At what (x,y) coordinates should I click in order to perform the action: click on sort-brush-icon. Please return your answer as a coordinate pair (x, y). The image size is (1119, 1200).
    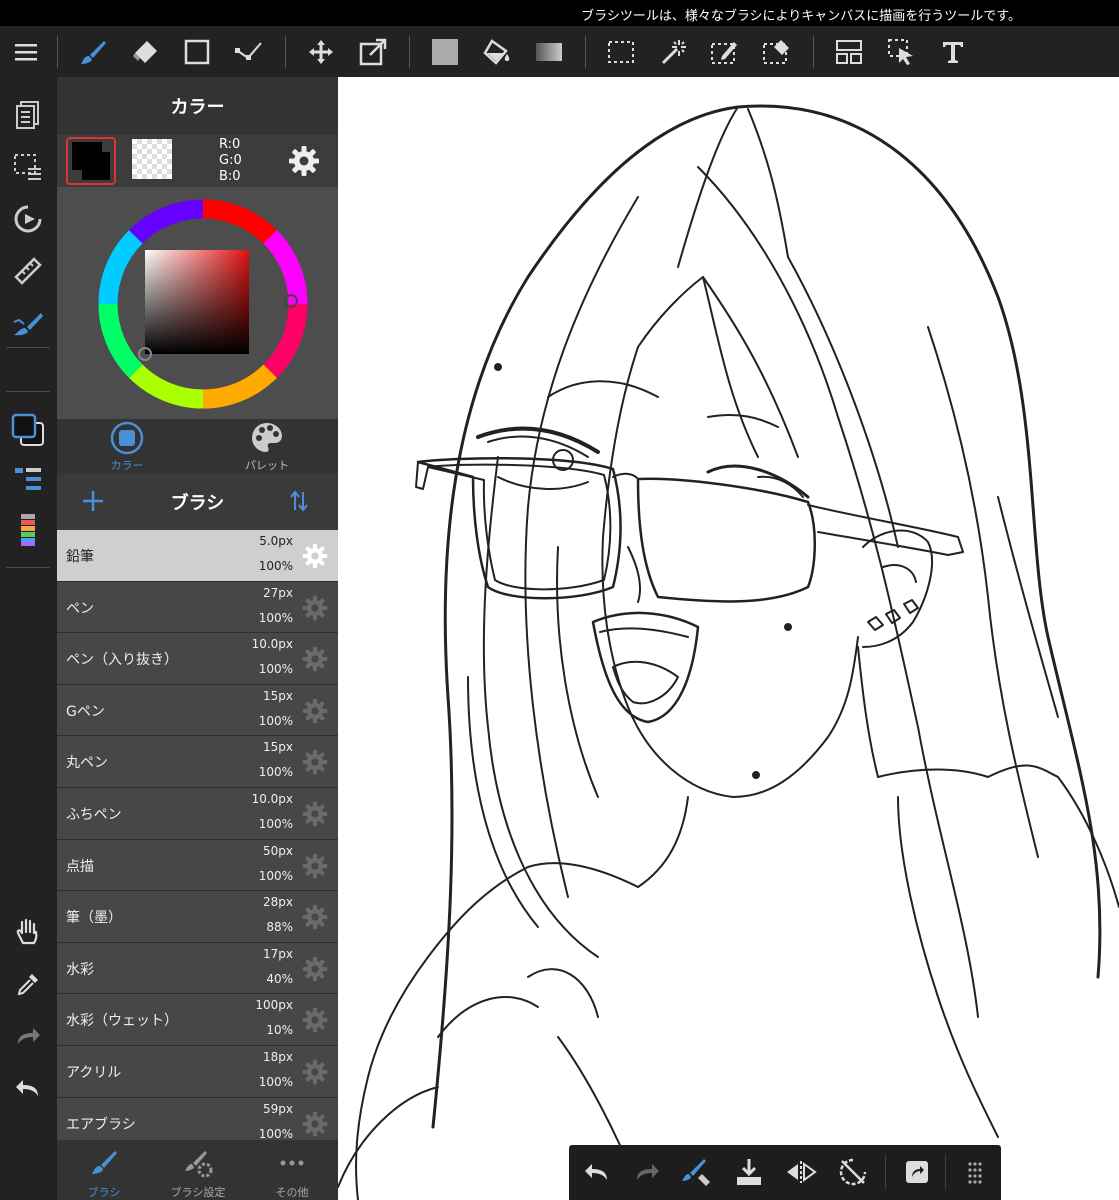
    Looking at the image, I should click on (299, 501).